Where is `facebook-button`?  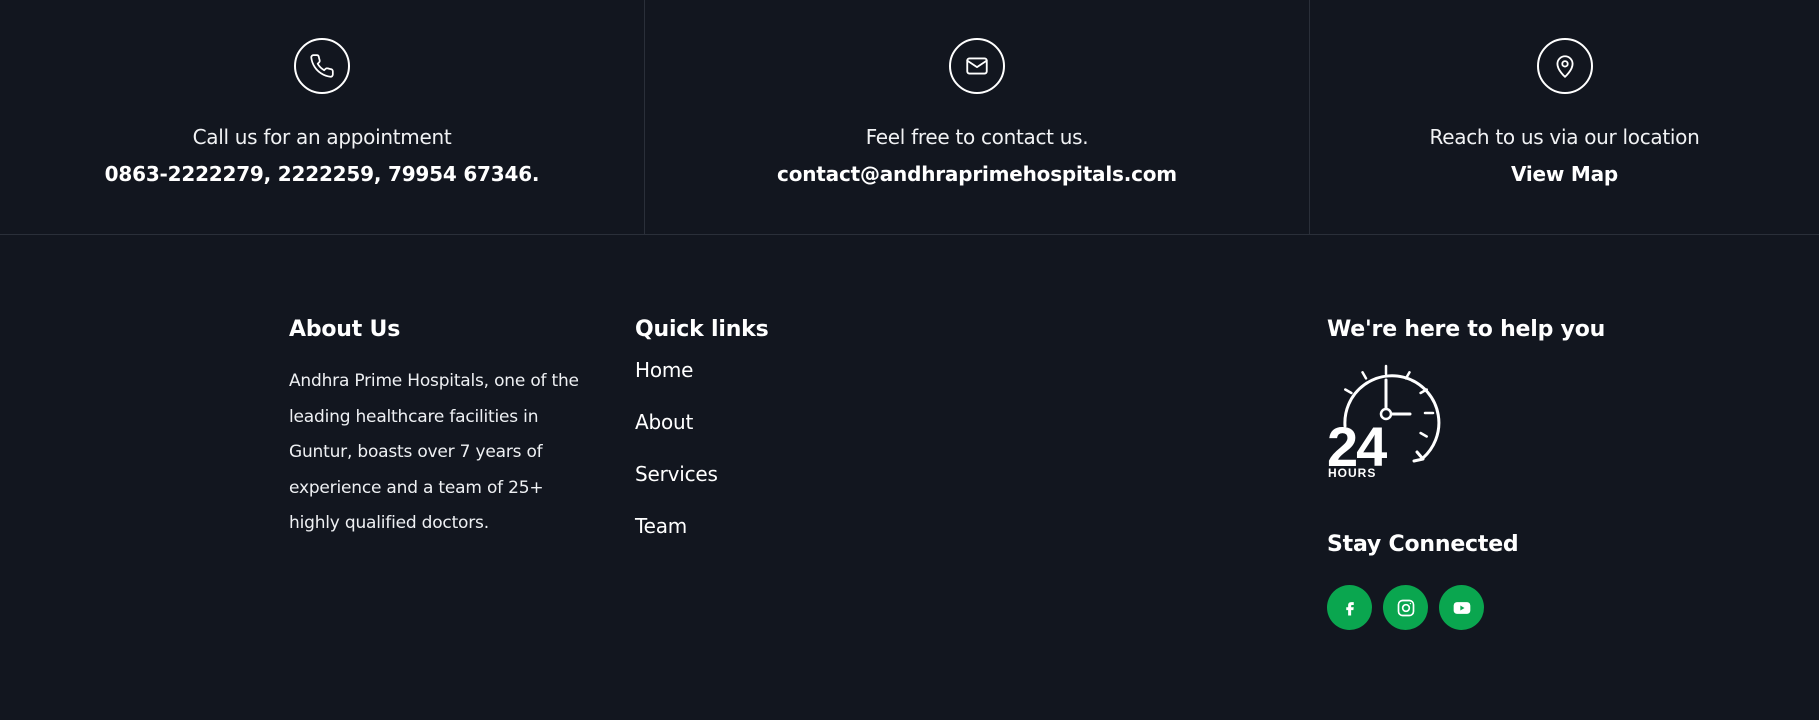 facebook-button is located at coordinates (1349, 607).